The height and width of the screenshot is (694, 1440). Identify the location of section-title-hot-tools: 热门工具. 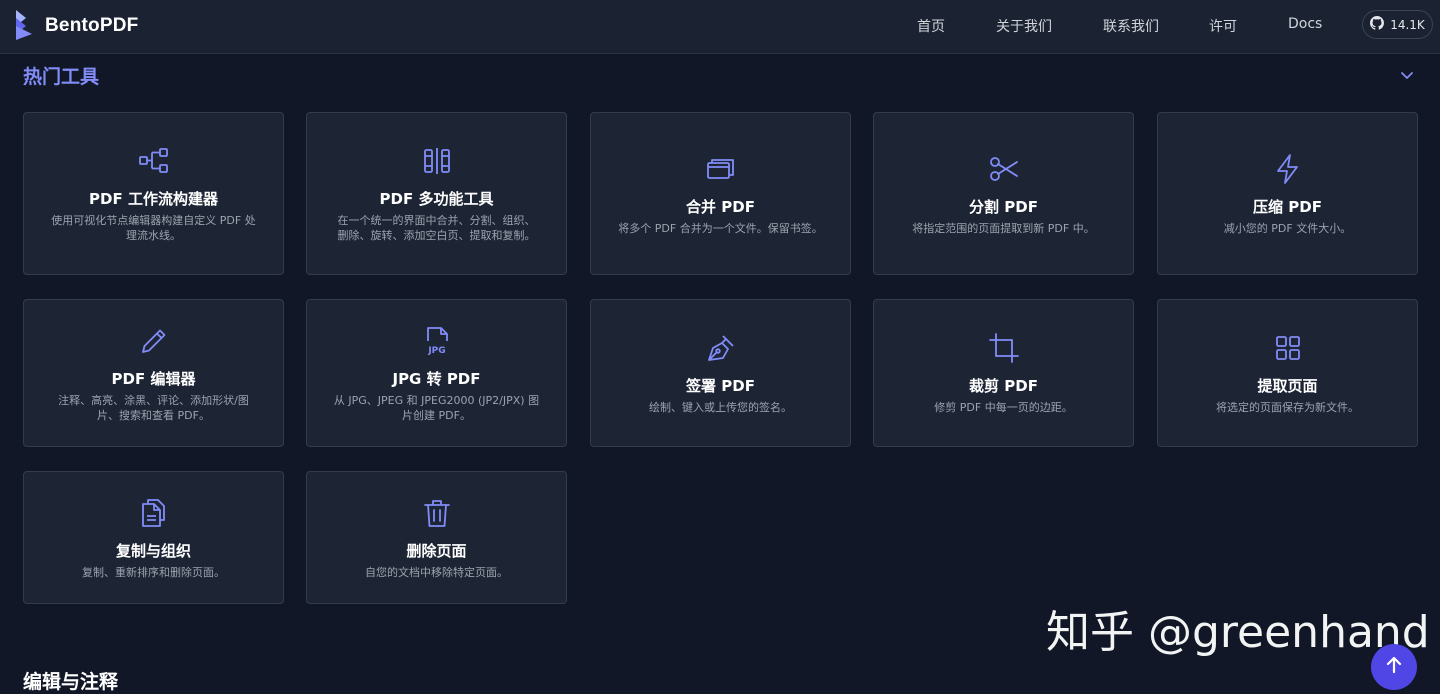
(61, 77).